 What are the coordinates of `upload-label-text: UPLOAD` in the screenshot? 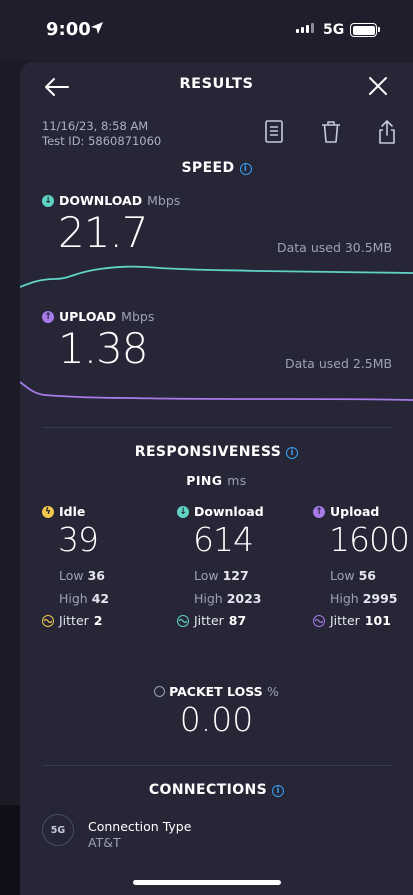 It's located at (88, 316).